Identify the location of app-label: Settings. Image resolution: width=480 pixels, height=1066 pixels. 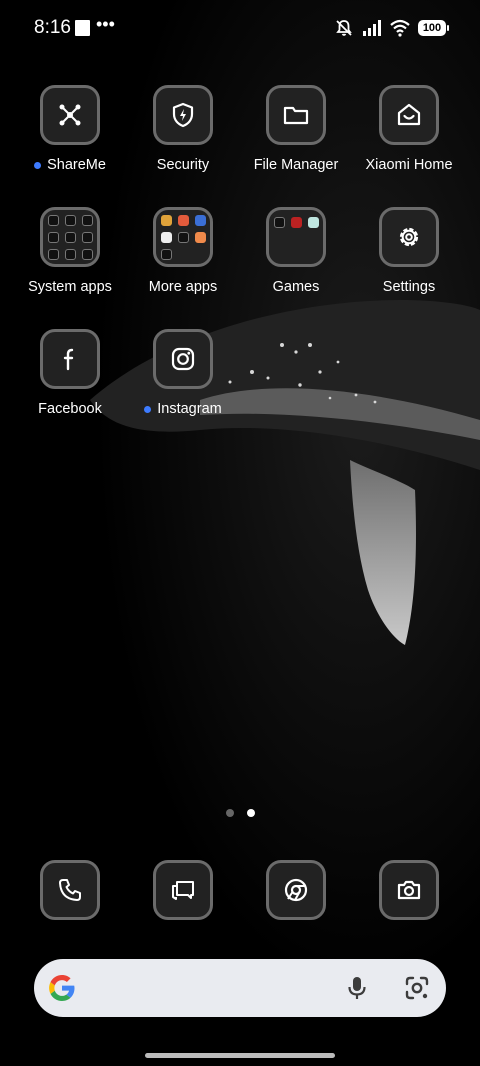
(409, 287).